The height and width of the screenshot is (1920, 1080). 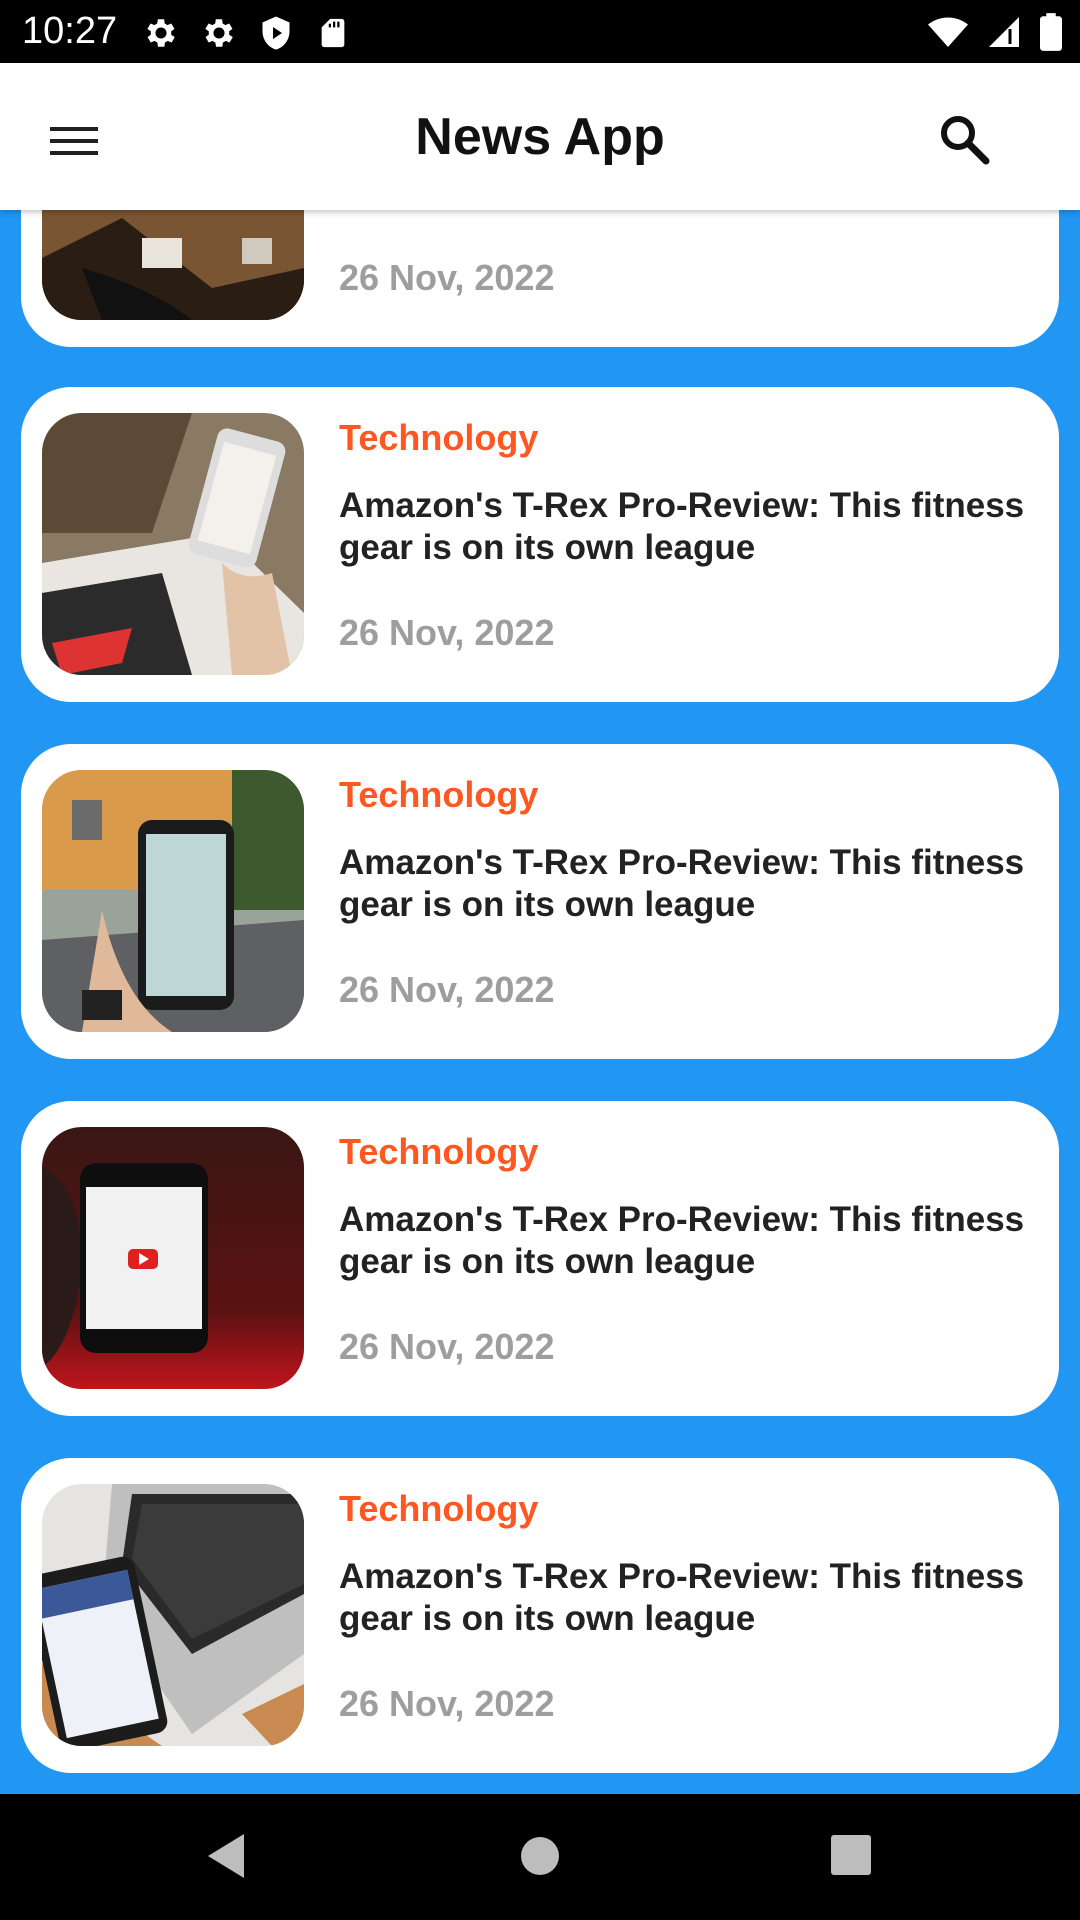 What do you see at coordinates (948, 34) in the screenshot?
I see `wifi-icon` at bounding box center [948, 34].